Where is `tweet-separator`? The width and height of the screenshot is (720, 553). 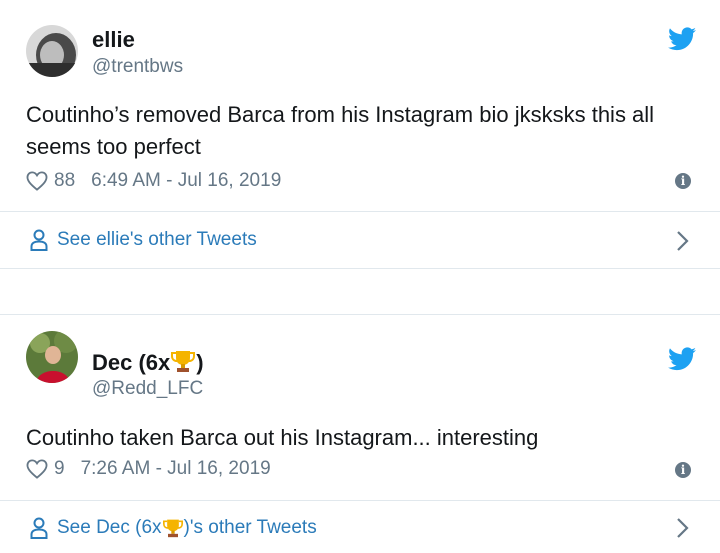
tweet-separator is located at coordinates (360, 291).